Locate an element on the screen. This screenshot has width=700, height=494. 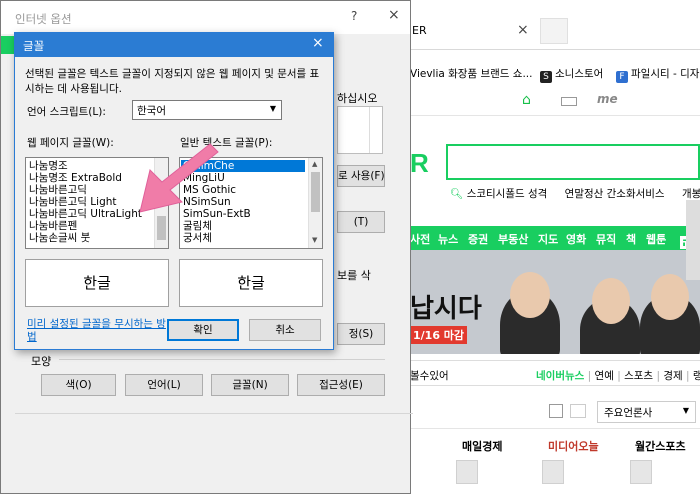
fonts-dialog-title: 글꼴 is located at coordinates (34, 46).